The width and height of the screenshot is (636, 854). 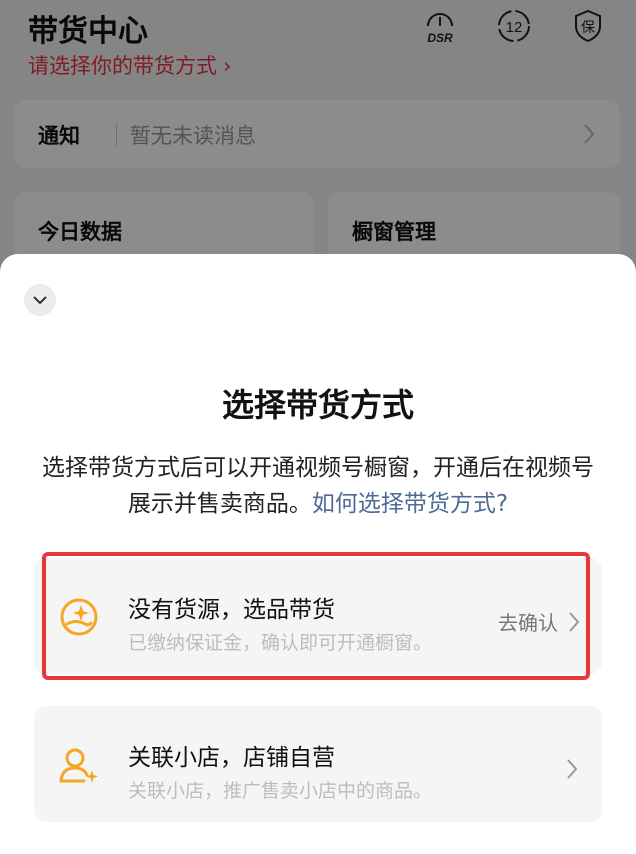 I want to click on confirm-action: 去确认, so click(x=539, y=621).